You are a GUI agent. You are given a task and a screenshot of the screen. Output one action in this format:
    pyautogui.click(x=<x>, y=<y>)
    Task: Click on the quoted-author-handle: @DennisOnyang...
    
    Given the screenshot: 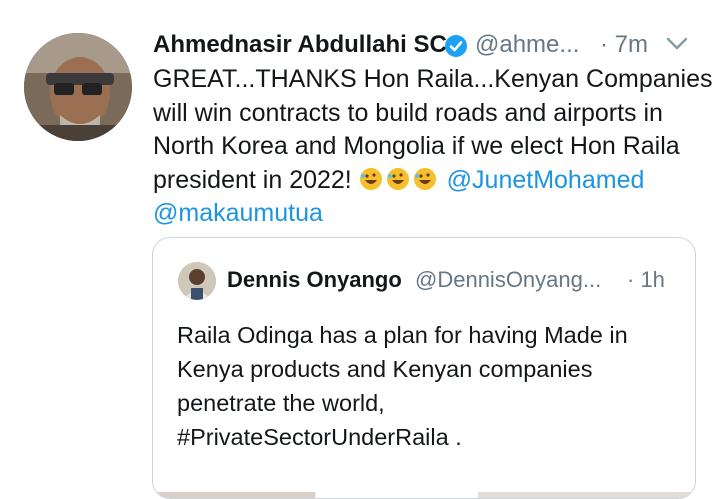 What is the action you would take?
    pyautogui.click(x=508, y=280)
    